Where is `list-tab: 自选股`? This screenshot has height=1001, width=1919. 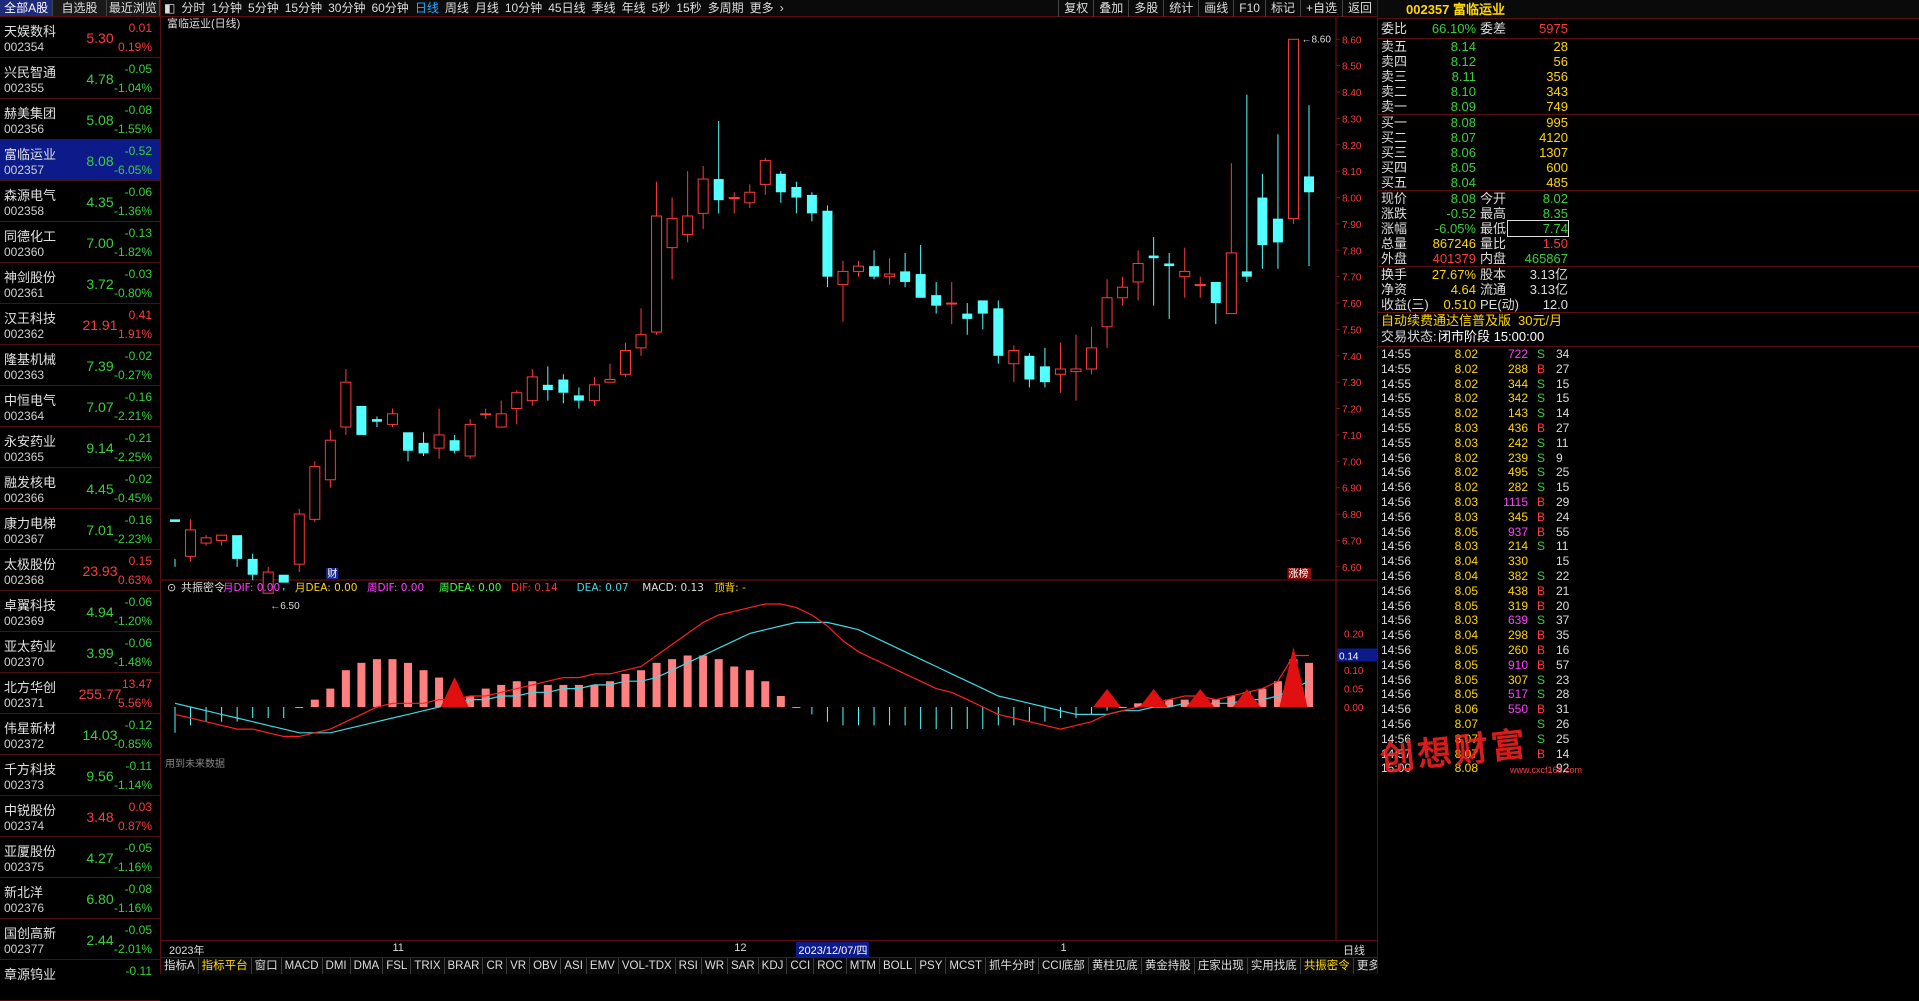 list-tab: 自选股 is located at coordinates (80, 8).